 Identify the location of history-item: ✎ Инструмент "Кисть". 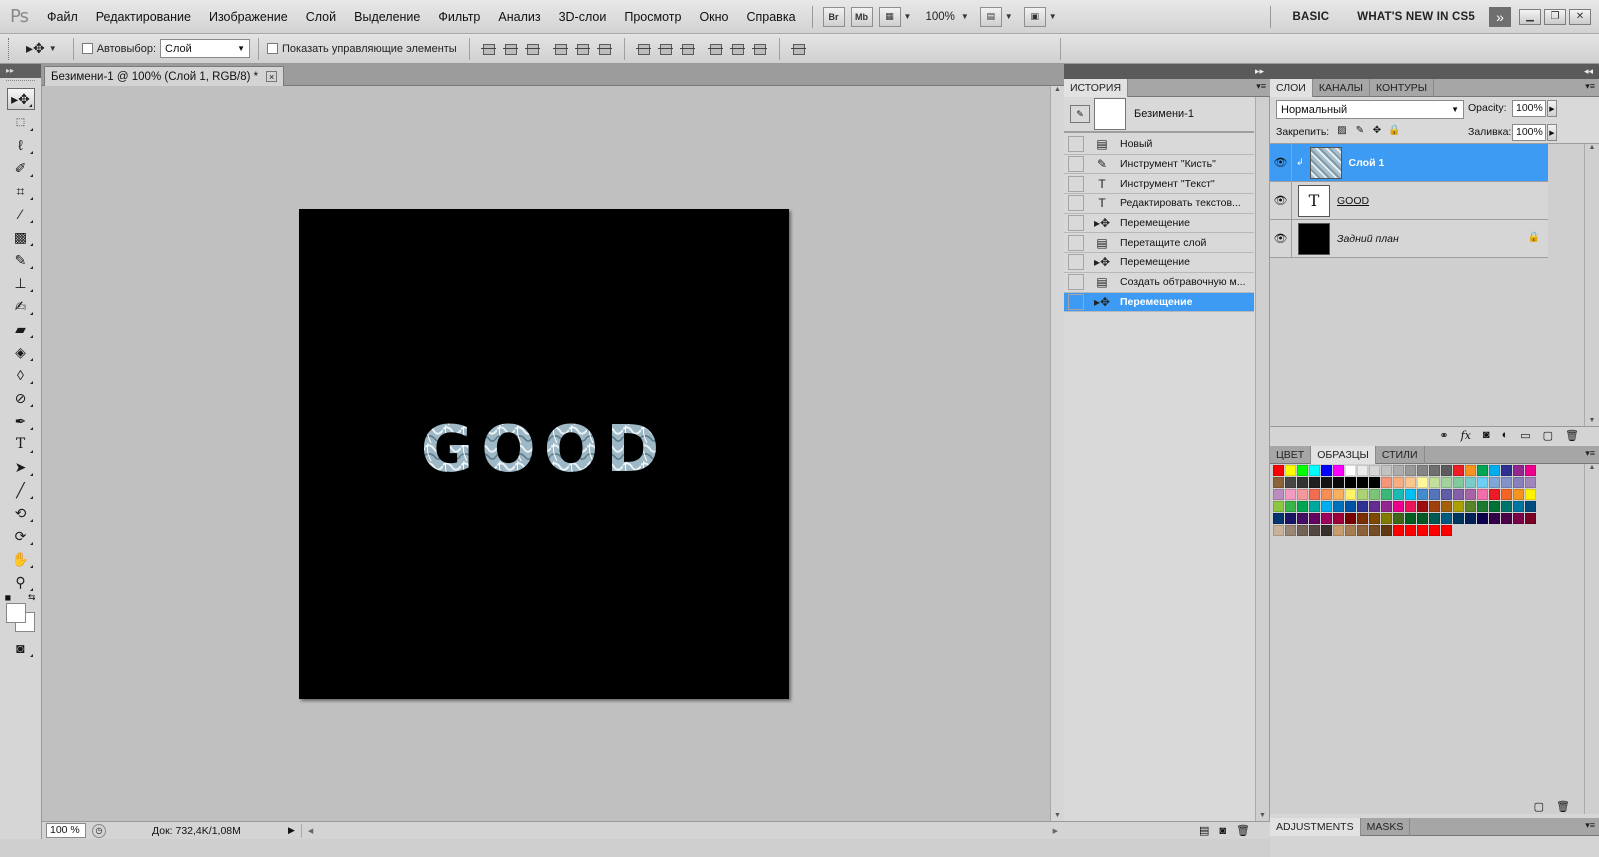
(1159, 165).